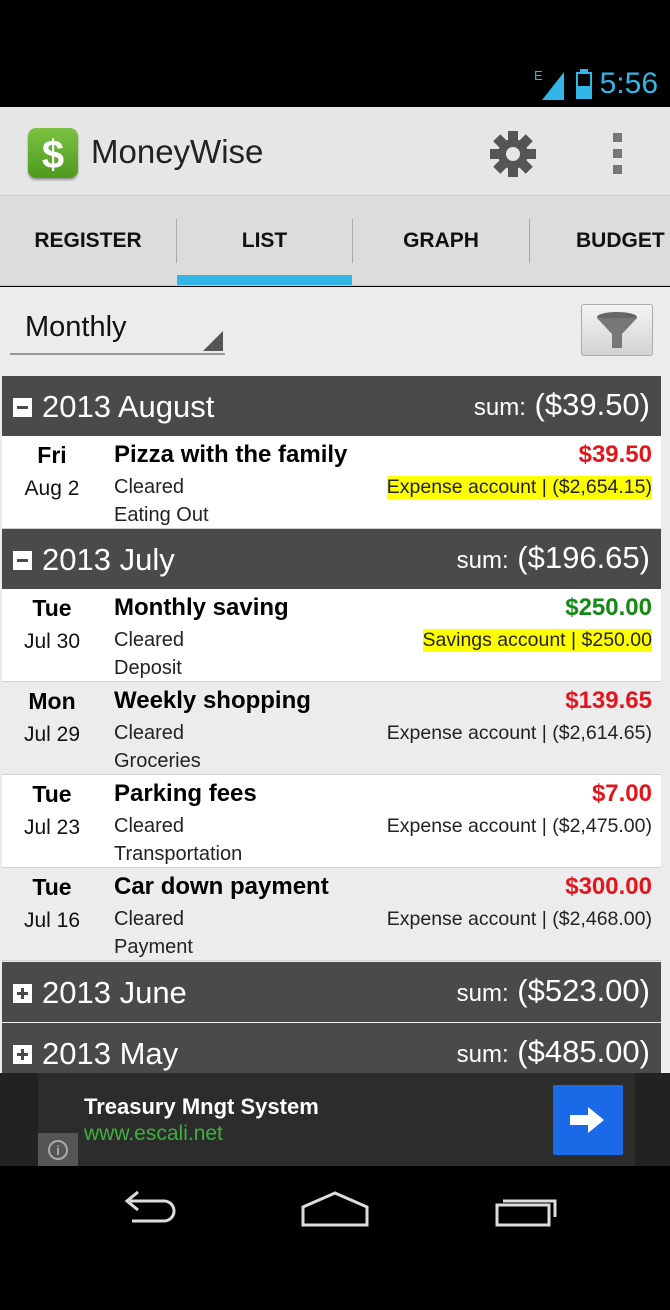 Image resolution: width=670 pixels, height=1310 pixels. What do you see at coordinates (628, 83) in the screenshot?
I see `clock: 5:56` at bounding box center [628, 83].